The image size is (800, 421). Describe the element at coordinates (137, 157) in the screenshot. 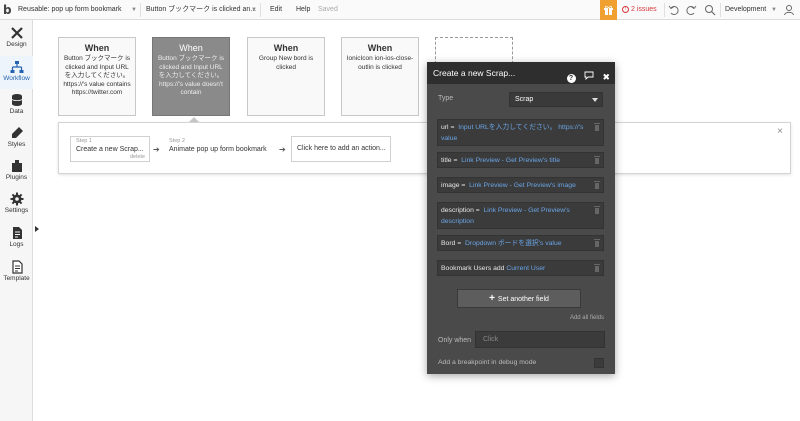

I see `step-delete-link: delete` at that location.